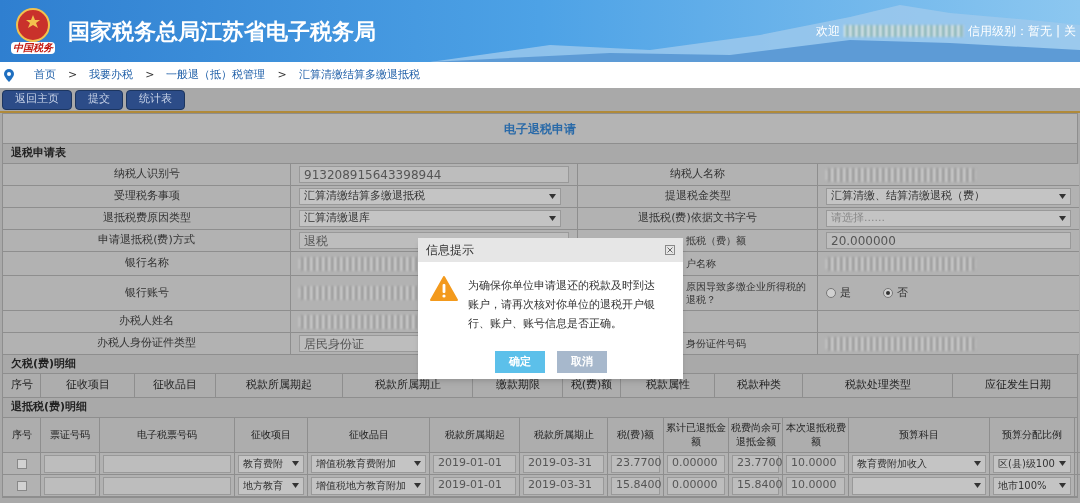 The height and width of the screenshot is (503, 1080). I want to click on section-title: 退抵税(费)明细, so click(49, 407).